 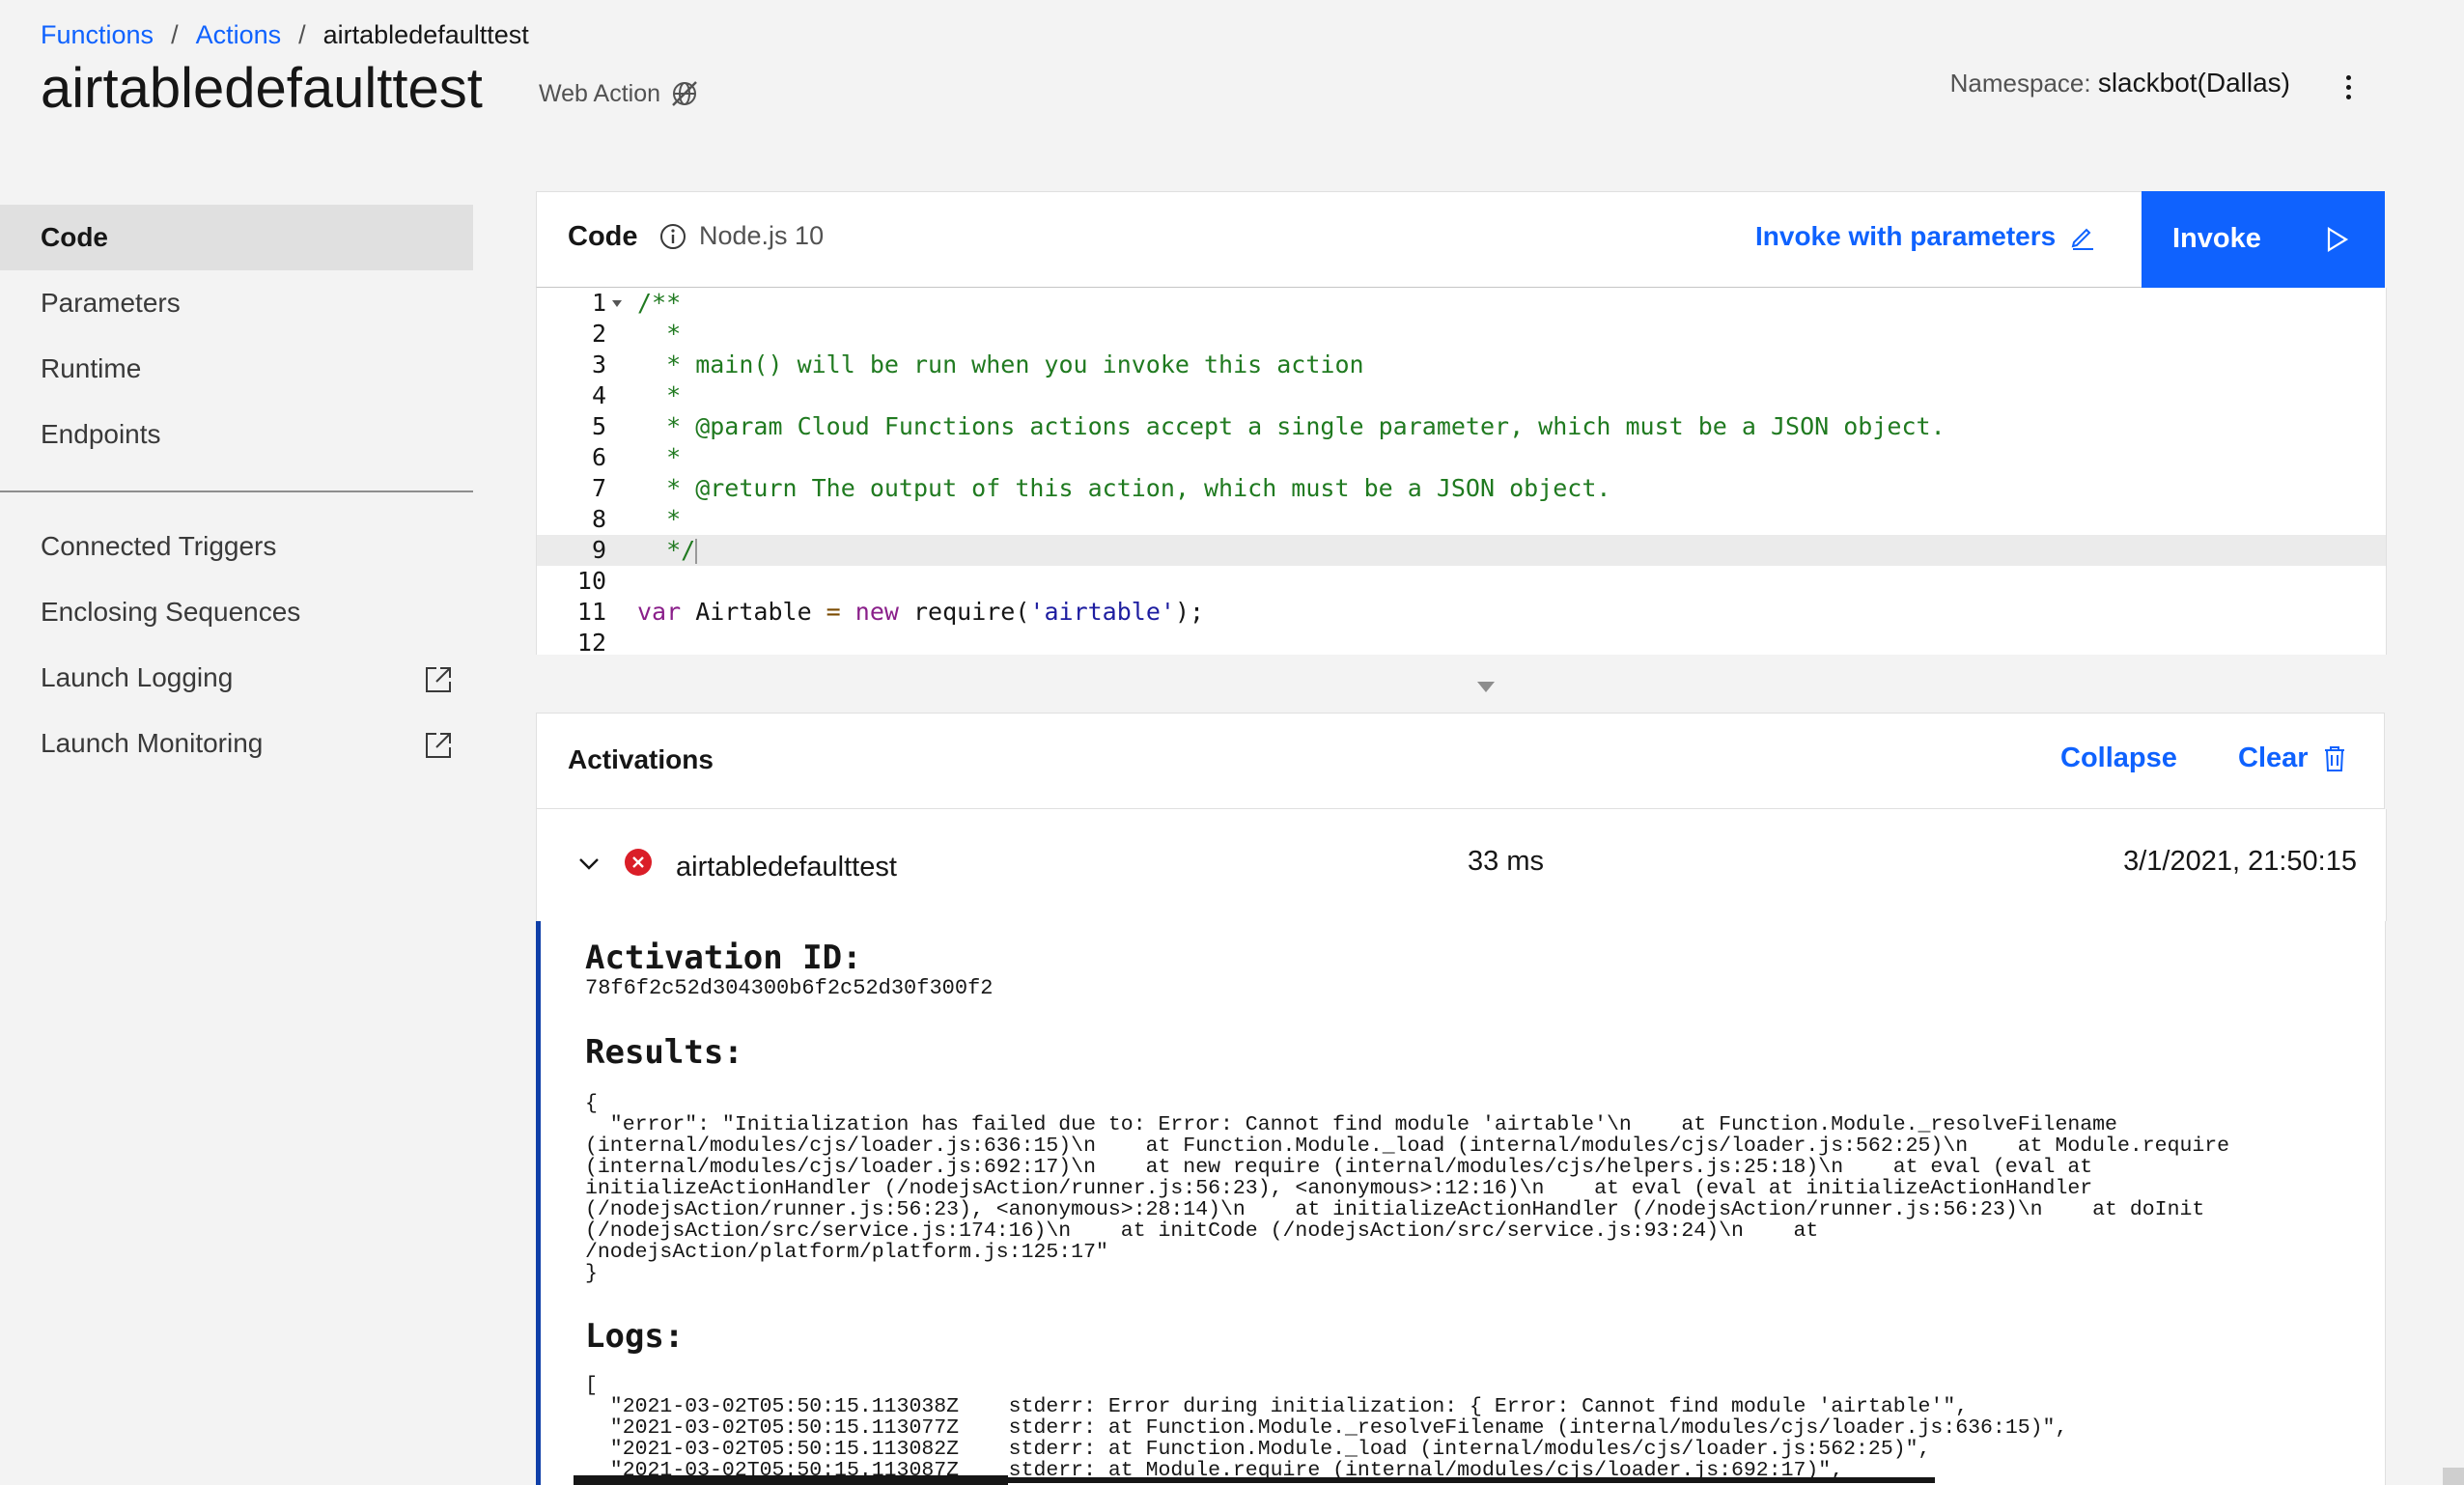 What do you see at coordinates (664, 1052) in the screenshot?
I see `results-heading: Results:` at bounding box center [664, 1052].